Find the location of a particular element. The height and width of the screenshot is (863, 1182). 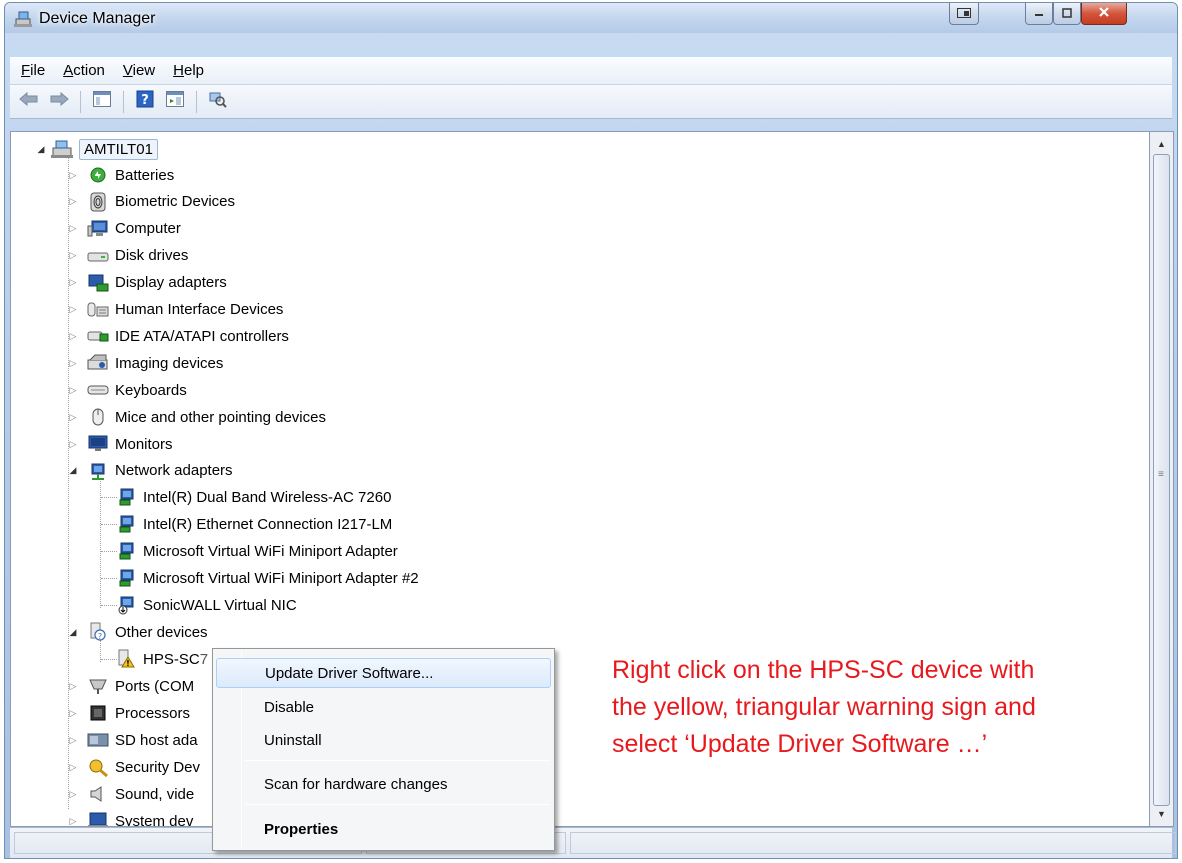

device-network-adapter: Microsoft Virtual WiFi Miniport Adapter is located at coordinates (256, 551).